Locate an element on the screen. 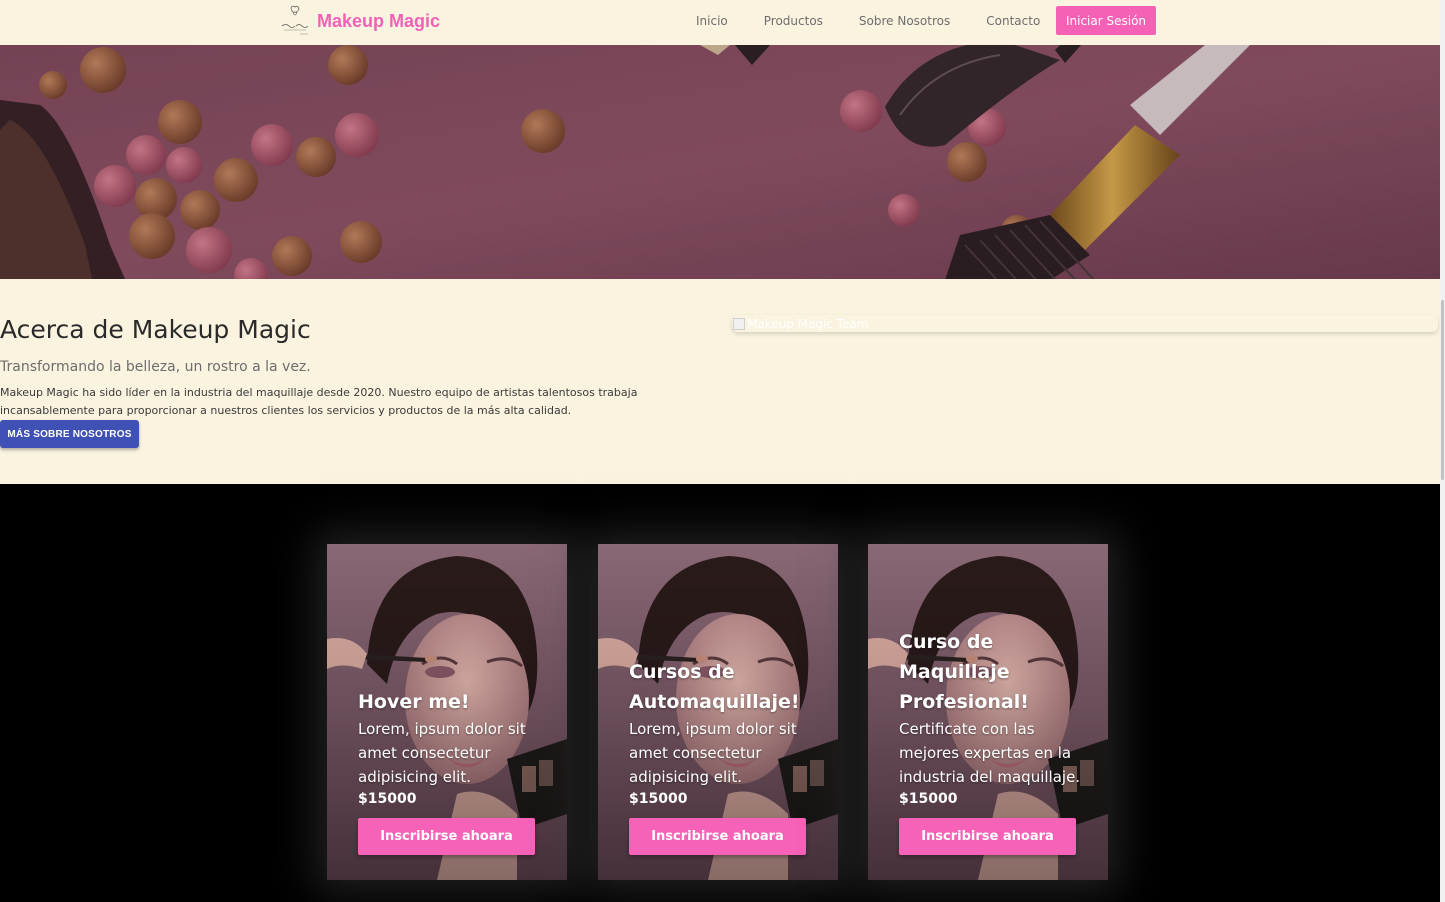 The image size is (1445, 902). nav-link-productos: Productos is located at coordinates (793, 21).